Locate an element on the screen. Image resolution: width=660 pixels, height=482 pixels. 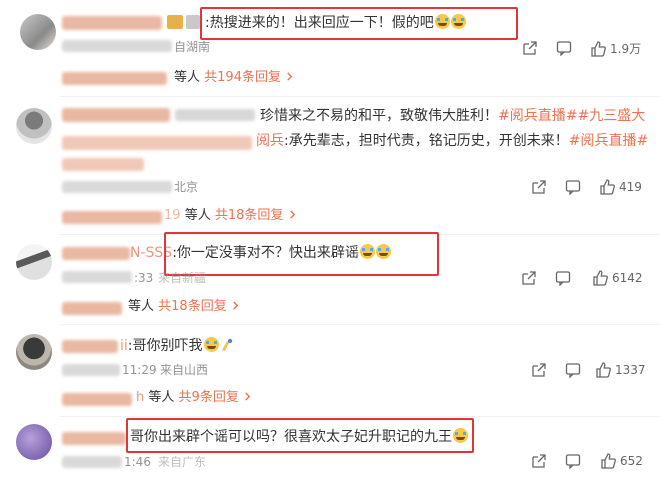
crying-emoji-icon is located at coordinates (211, 344).